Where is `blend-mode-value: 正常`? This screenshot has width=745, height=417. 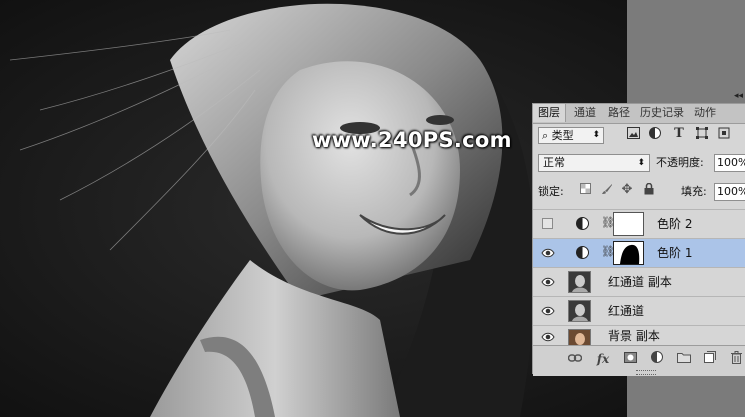
blend-mode-value: 正常 is located at coordinates (554, 162).